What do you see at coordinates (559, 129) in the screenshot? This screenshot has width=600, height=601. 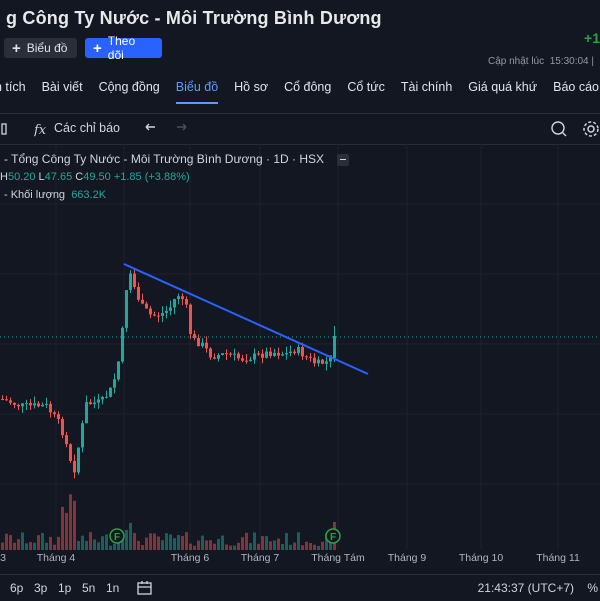 I see `snapshot-icon` at bounding box center [559, 129].